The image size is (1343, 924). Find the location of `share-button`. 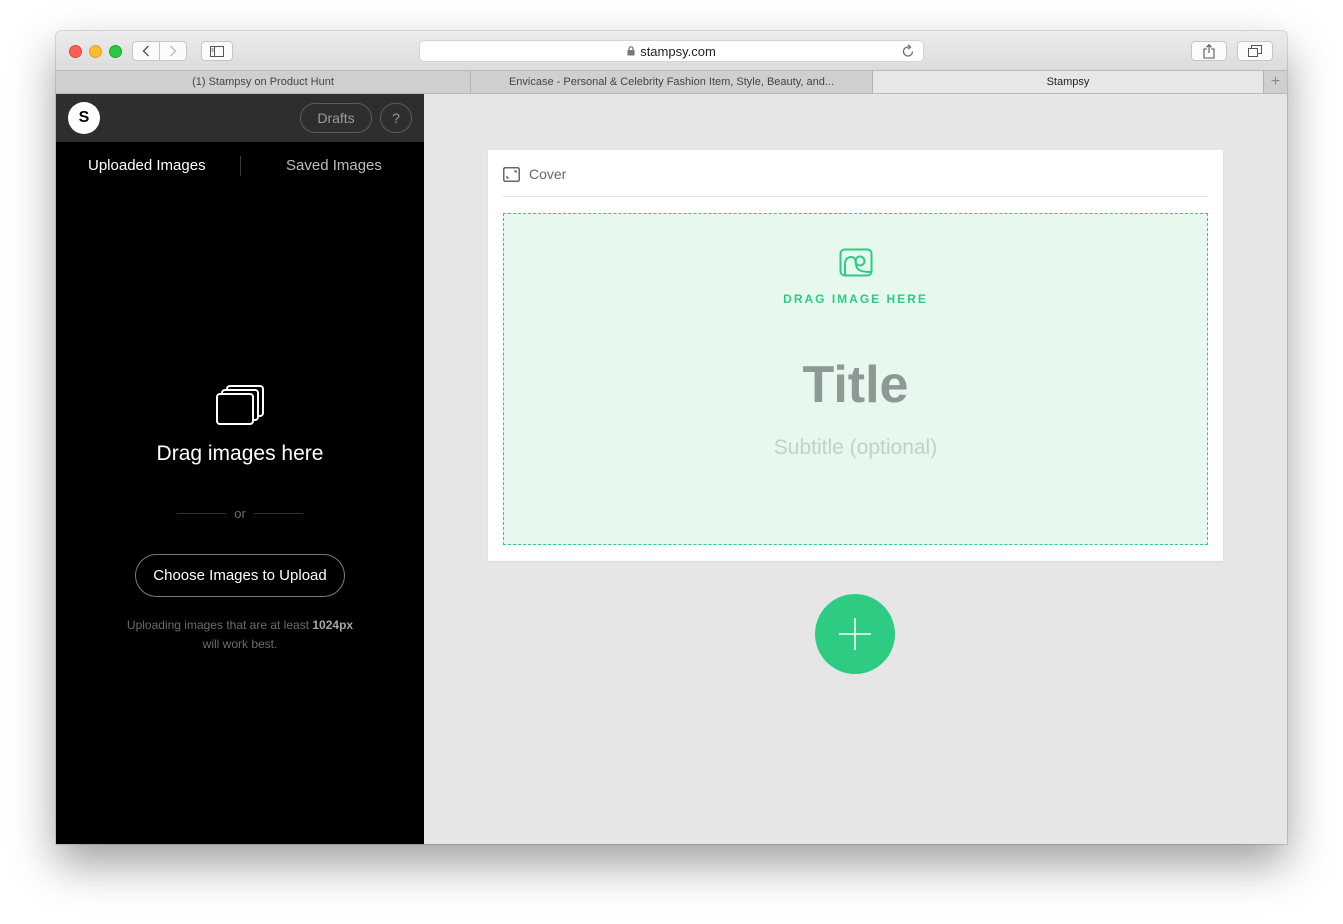

share-button is located at coordinates (1209, 51).